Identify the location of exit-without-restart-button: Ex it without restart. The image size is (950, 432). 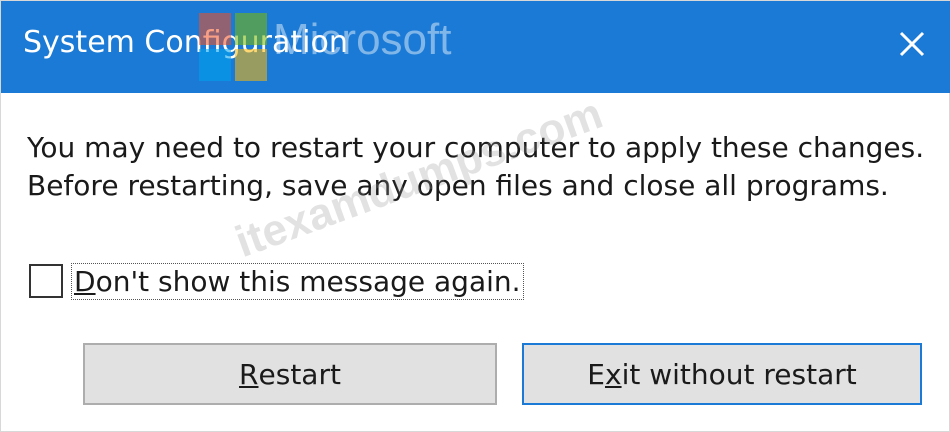
(722, 374).